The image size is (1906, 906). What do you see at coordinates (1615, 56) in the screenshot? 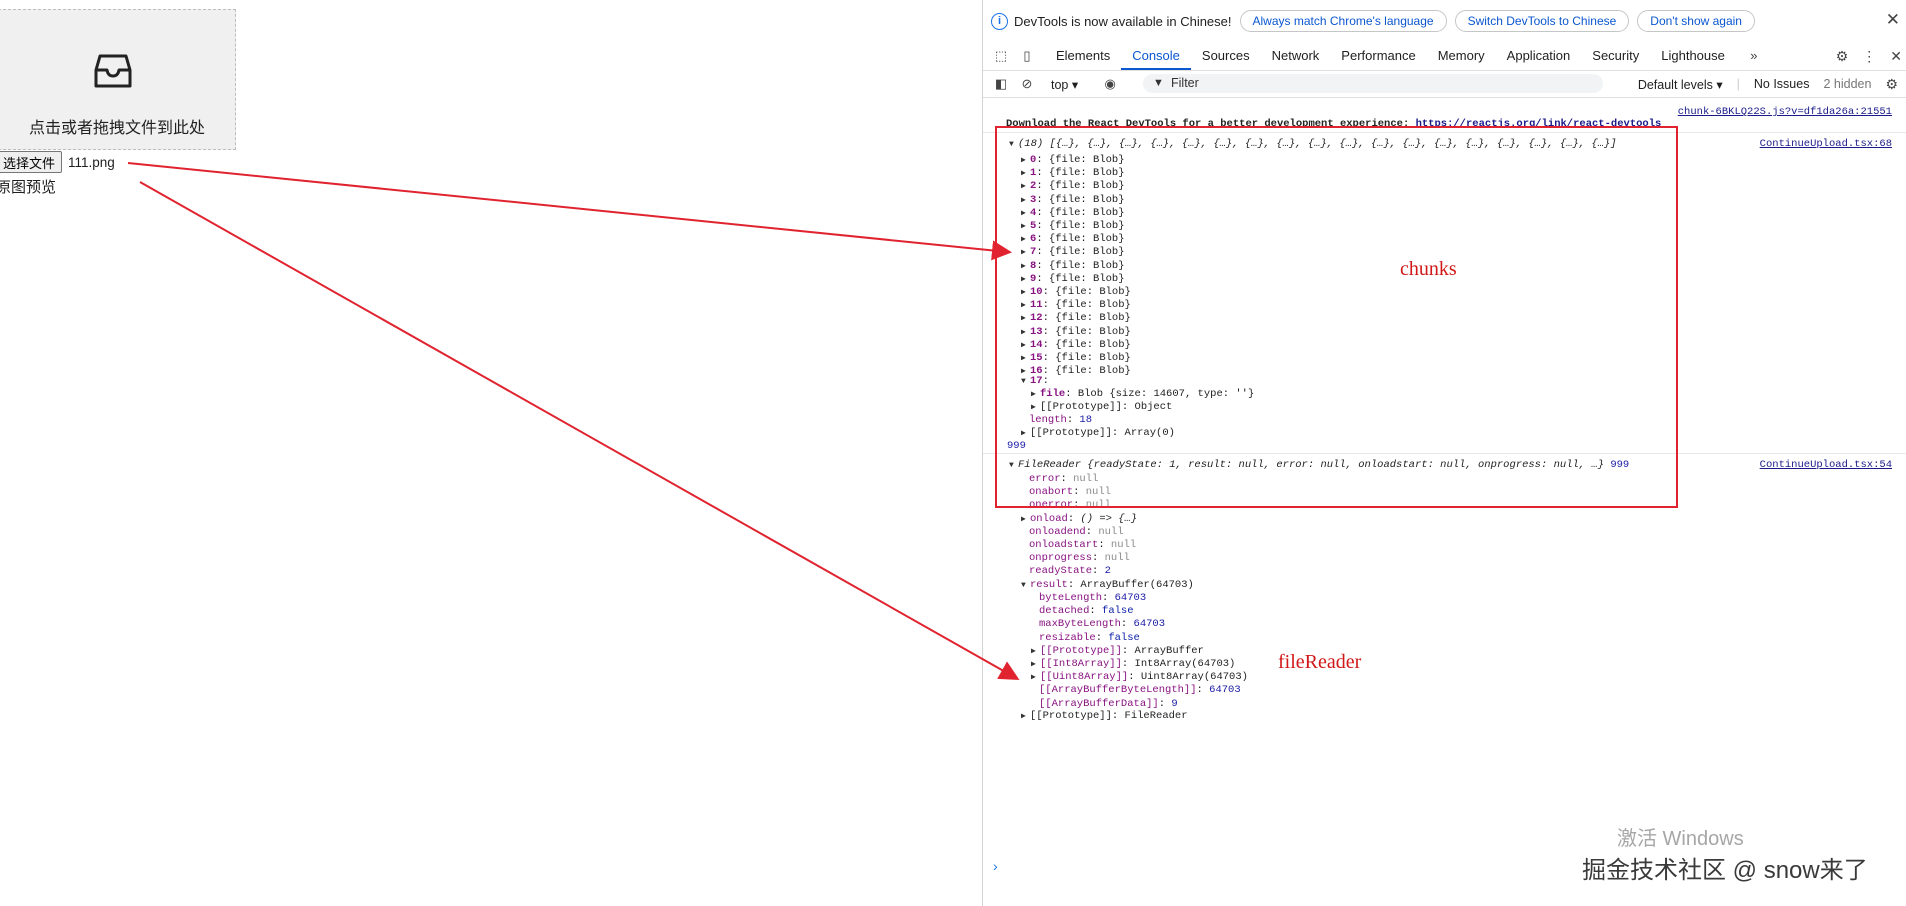
I see `tab-security: Security` at bounding box center [1615, 56].